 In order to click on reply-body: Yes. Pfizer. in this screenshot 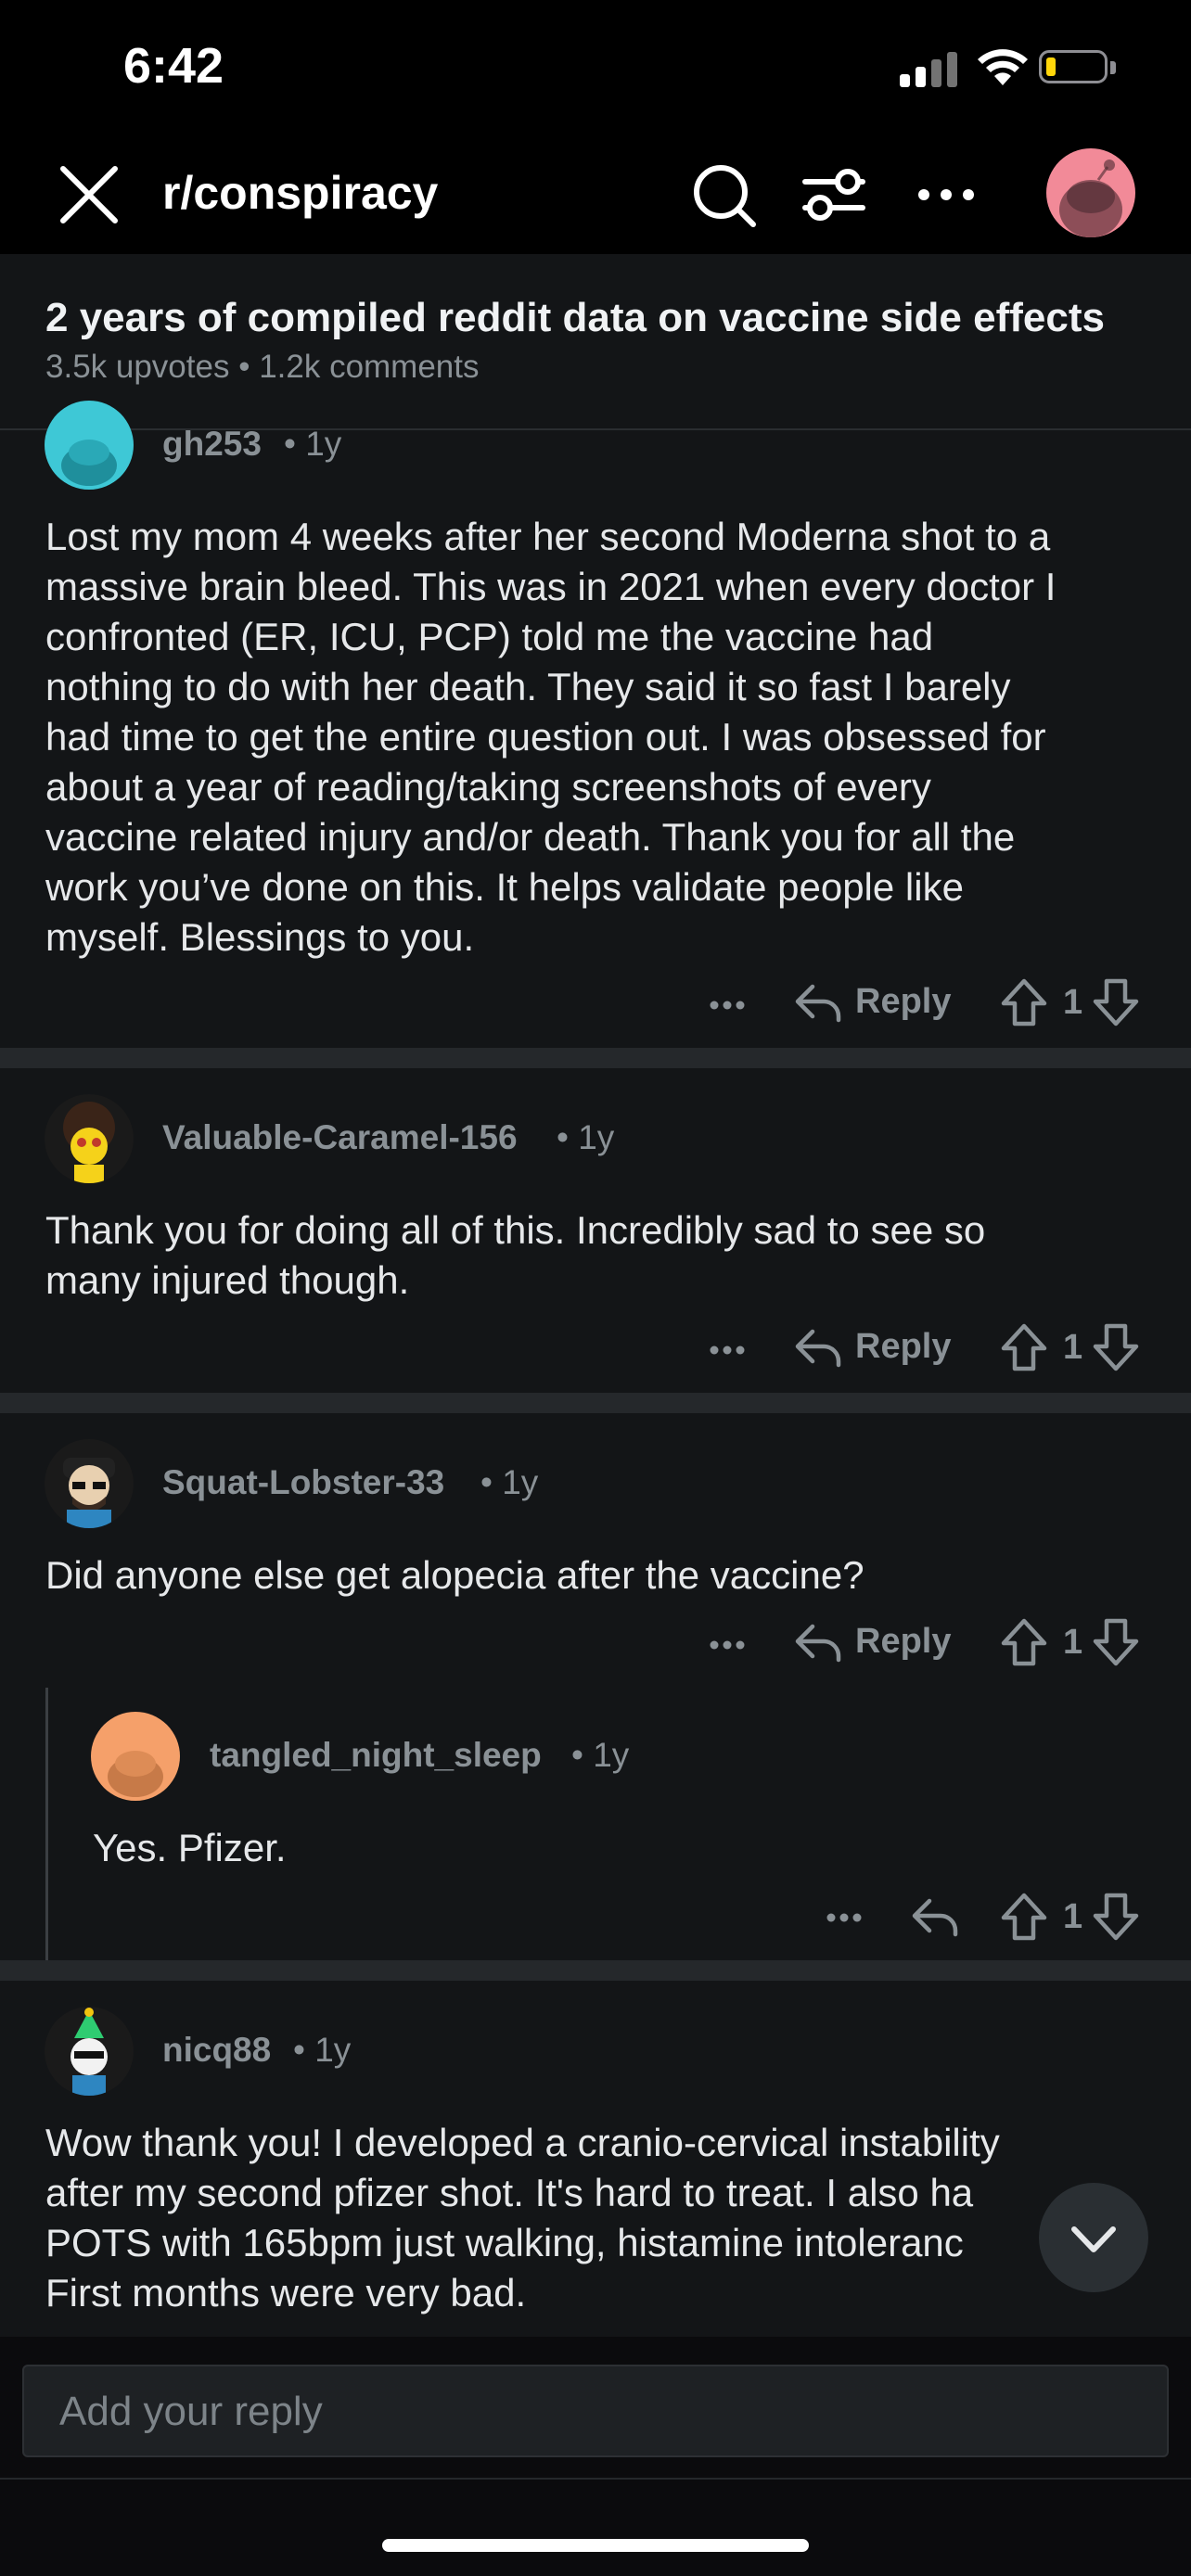, I will do `click(190, 1847)`.